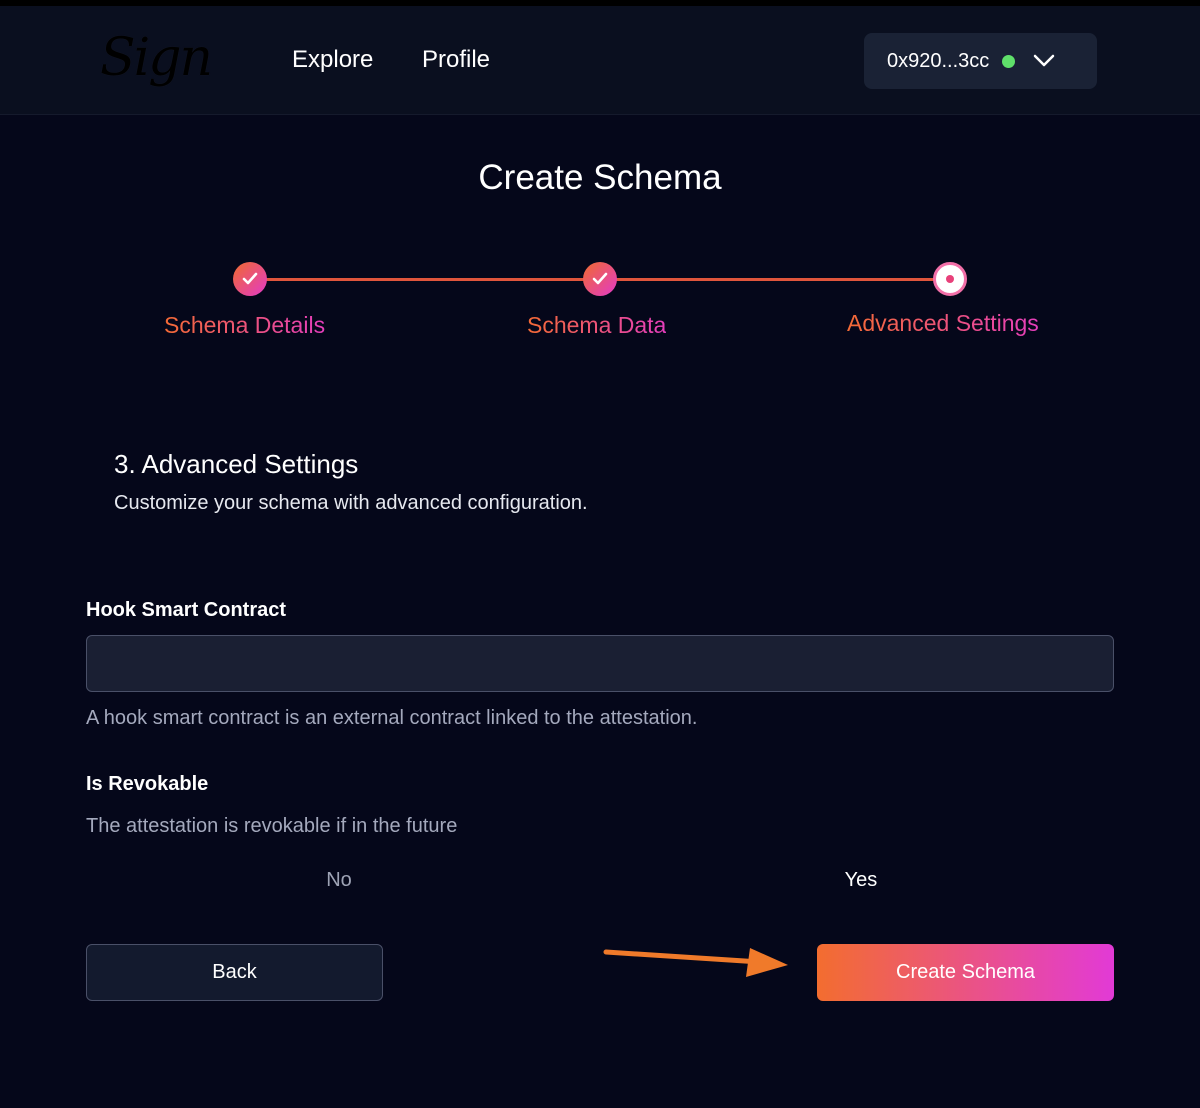 The image size is (1200, 1108). What do you see at coordinates (965, 972) in the screenshot?
I see `create-schema-button: Create Schema` at bounding box center [965, 972].